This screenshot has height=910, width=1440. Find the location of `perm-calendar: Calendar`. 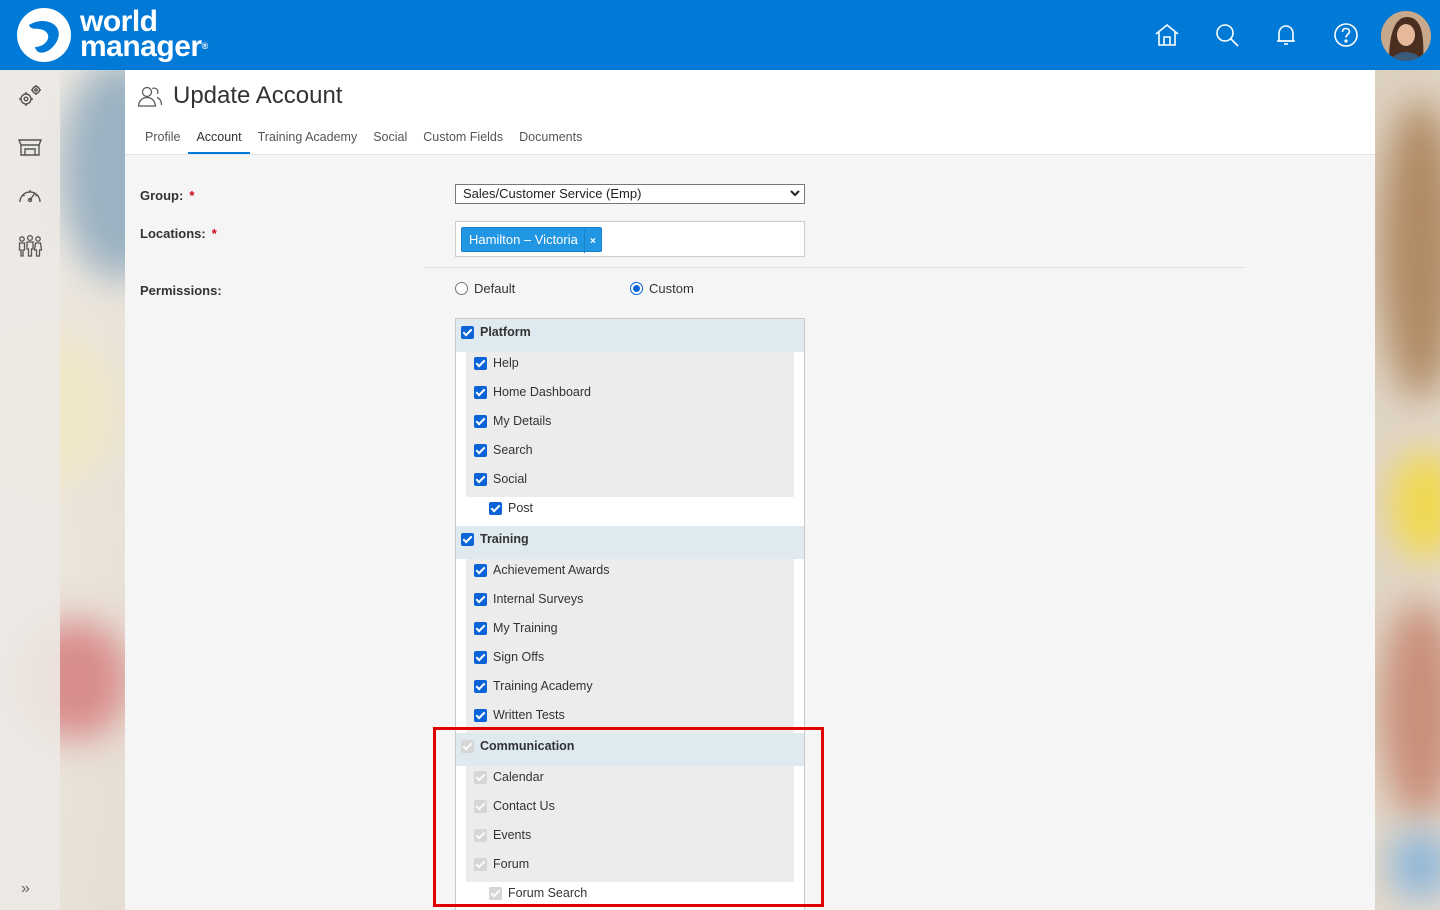

perm-calendar: Calendar is located at coordinates (509, 777).